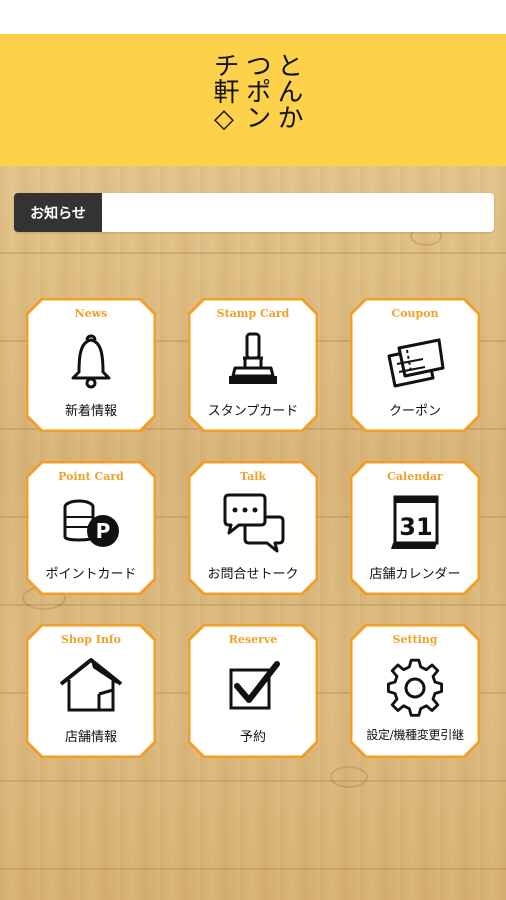  What do you see at coordinates (253, 476) in the screenshot?
I see `tile-english-label: Talk` at bounding box center [253, 476].